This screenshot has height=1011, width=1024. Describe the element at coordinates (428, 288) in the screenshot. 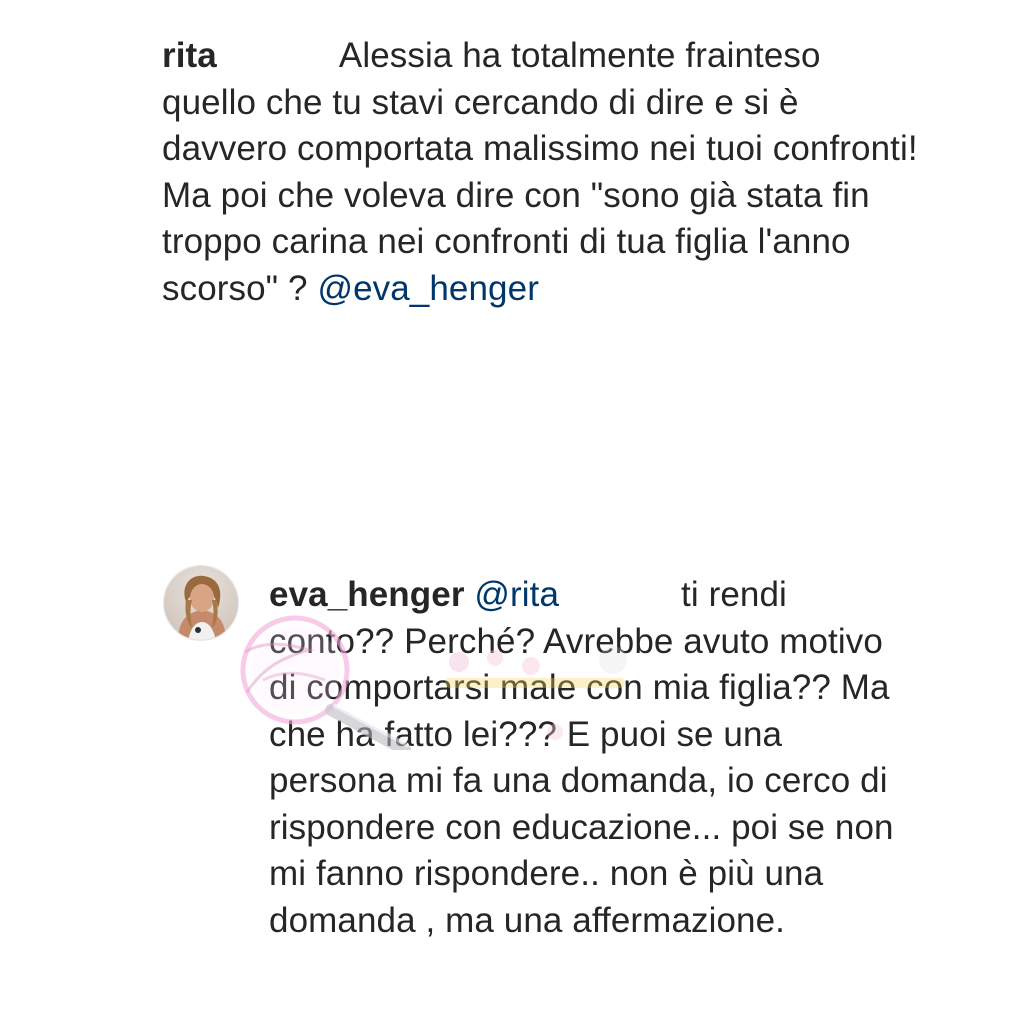

I see `mention-link: @eva_henger` at that location.